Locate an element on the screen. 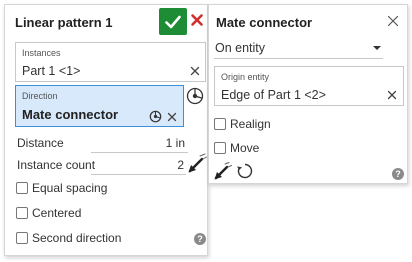  cycle-icon is located at coordinates (245, 171).